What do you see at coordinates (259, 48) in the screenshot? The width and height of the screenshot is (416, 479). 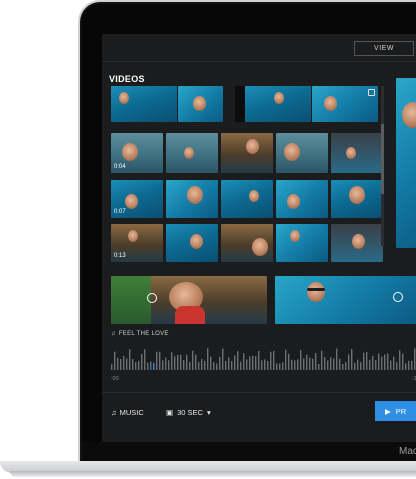 I see `top-bar: VIEW` at bounding box center [259, 48].